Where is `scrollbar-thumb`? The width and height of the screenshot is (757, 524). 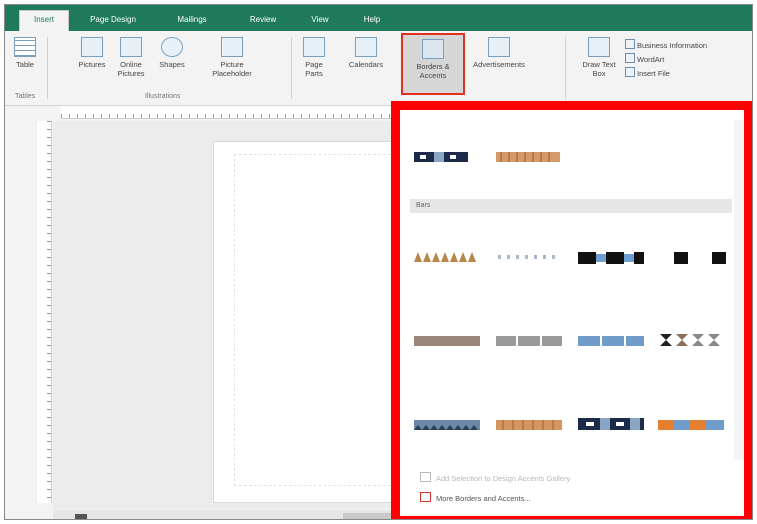
scrollbar-thumb is located at coordinates (367, 516).